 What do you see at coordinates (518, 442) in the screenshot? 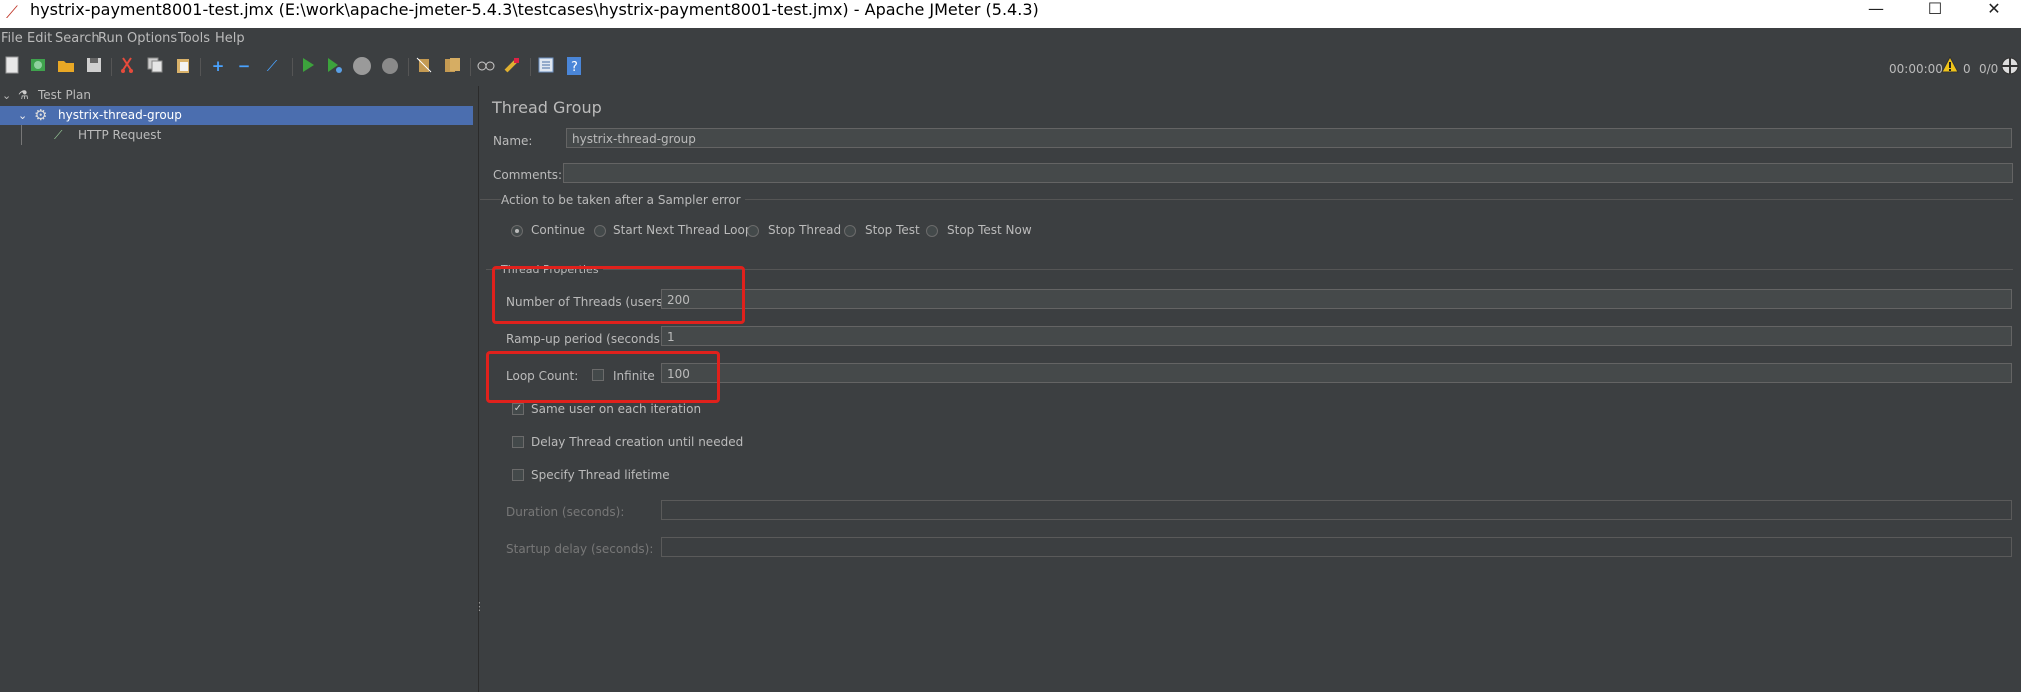
I see `delay-thread-checkbox` at bounding box center [518, 442].